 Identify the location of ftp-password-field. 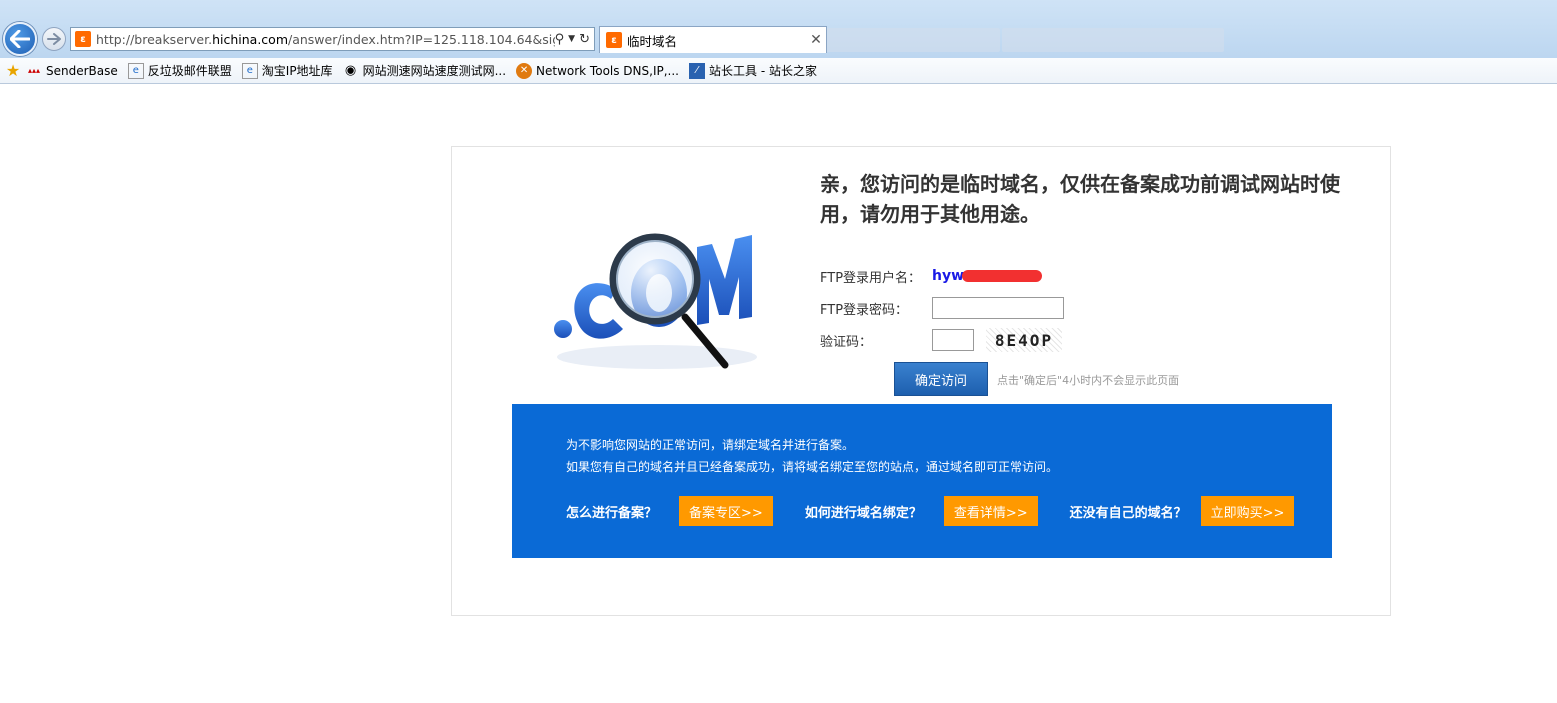
(998, 308).